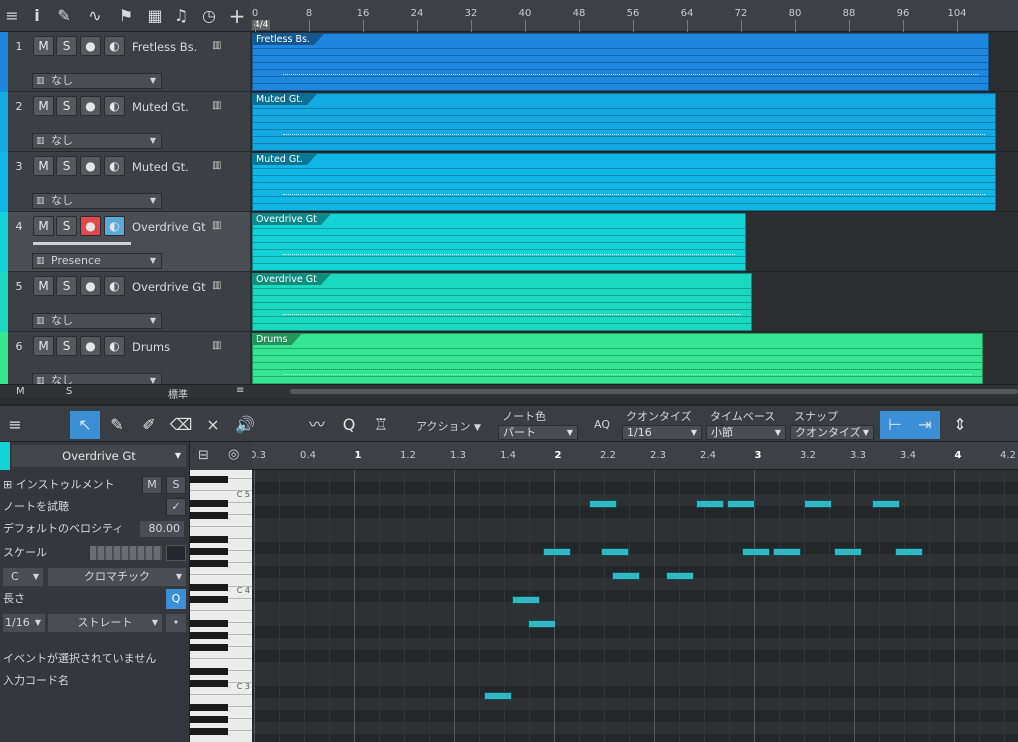  What do you see at coordinates (105, 623) in the screenshot?
I see `length-mode-select: ストレート ▼` at bounding box center [105, 623].